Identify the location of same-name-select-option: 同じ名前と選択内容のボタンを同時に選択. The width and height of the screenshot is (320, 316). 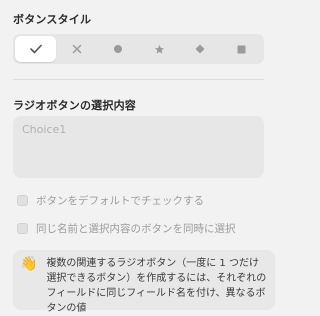
(126, 228).